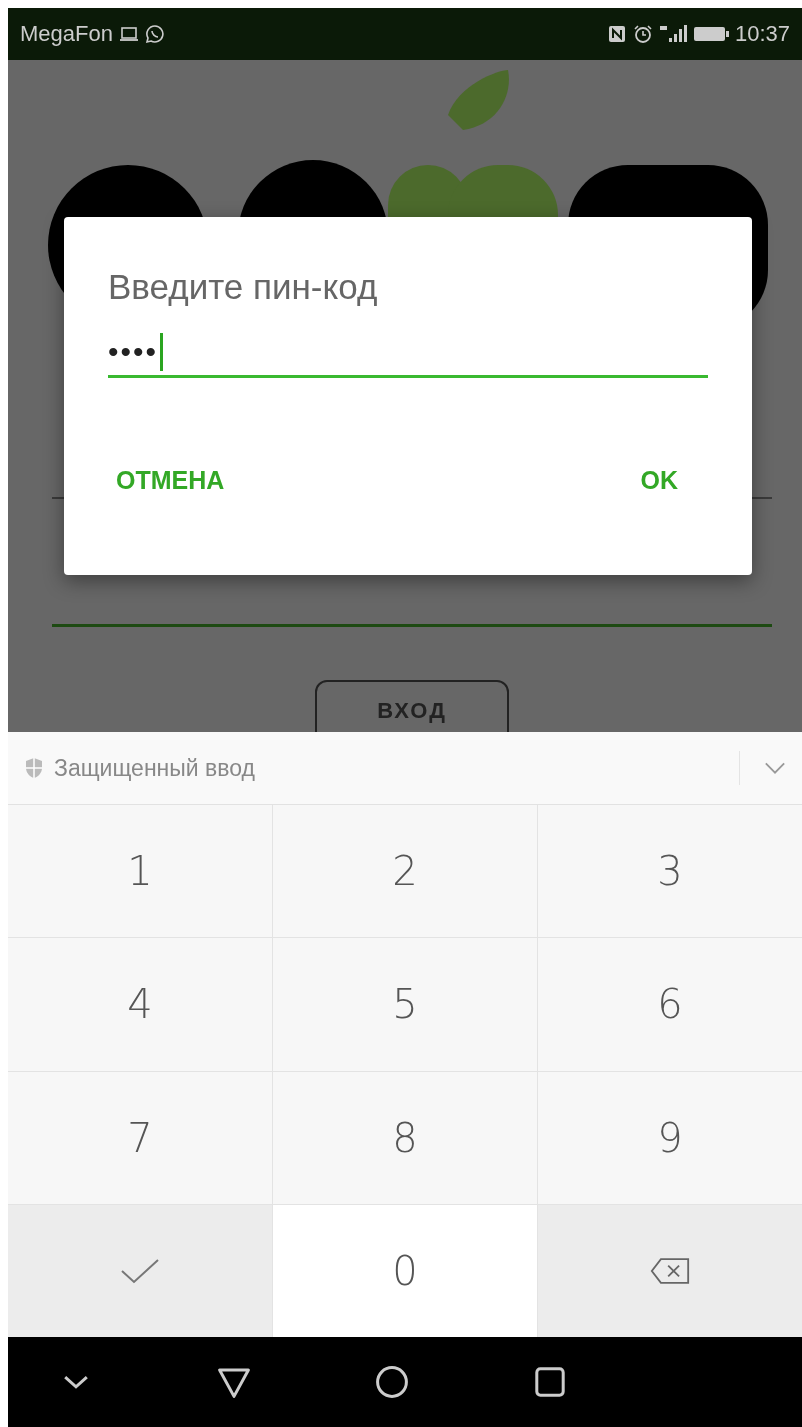  What do you see at coordinates (672, 34) in the screenshot?
I see `signal-icon` at bounding box center [672, 34].